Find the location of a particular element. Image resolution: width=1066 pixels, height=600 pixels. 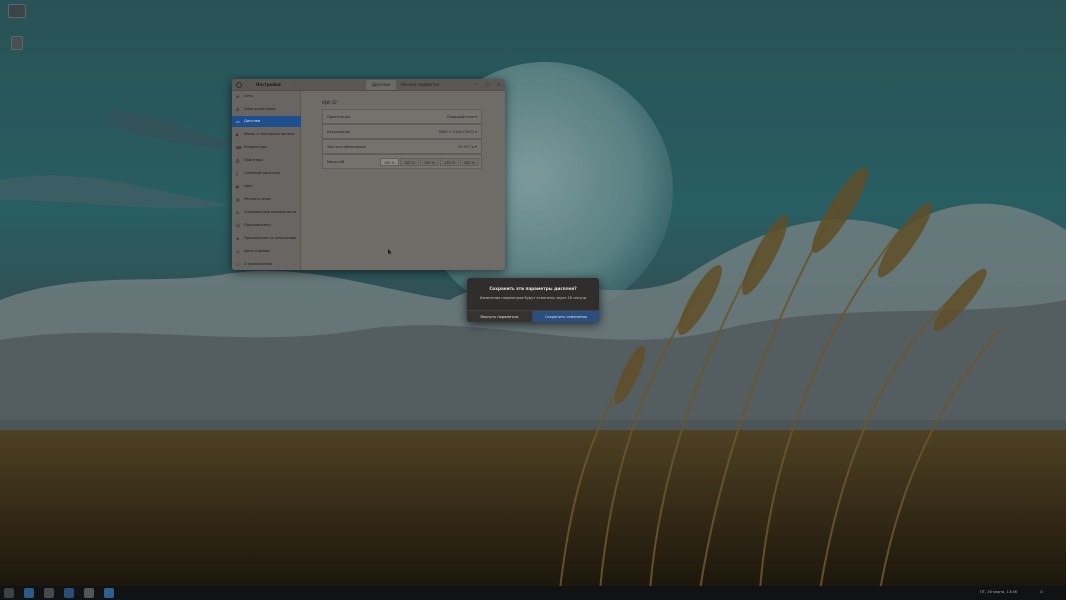

sidebar-item-label: Дисплеи is located at coordinates (252, 121).